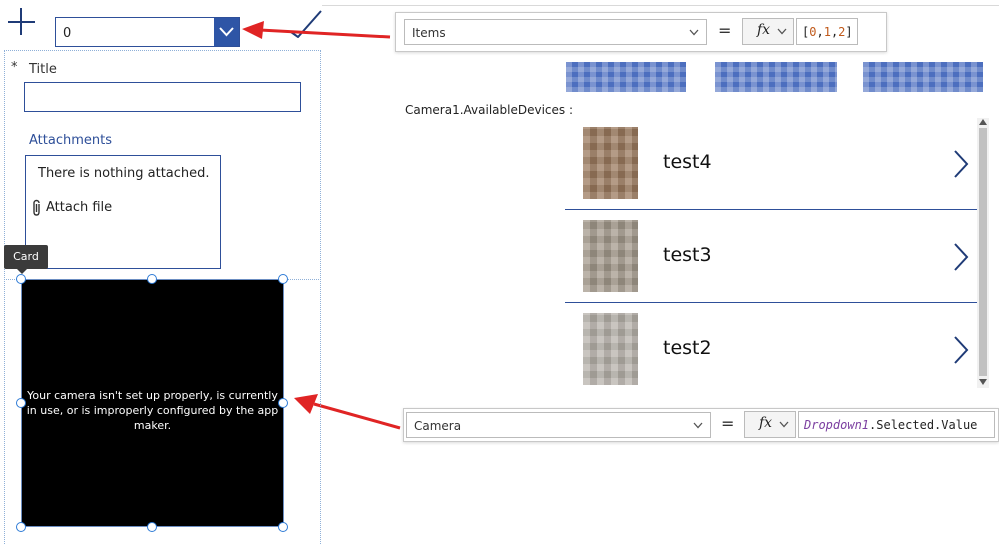  I want to click on scroll-down-icon, so click(983, 382).